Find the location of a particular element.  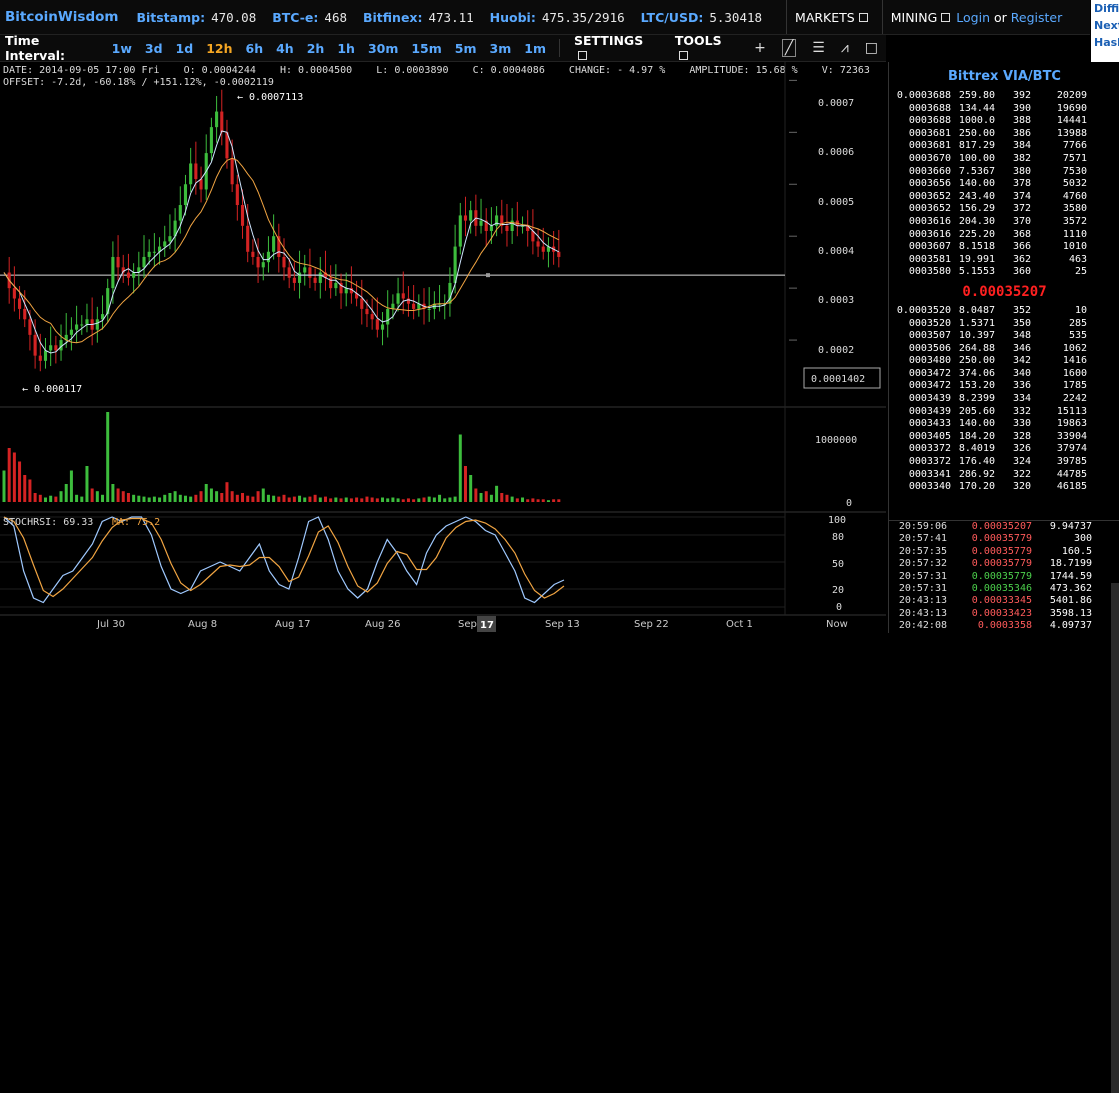

bid-row: 0003372 176.40 324 39785 is located at coordinates (1004, 462).